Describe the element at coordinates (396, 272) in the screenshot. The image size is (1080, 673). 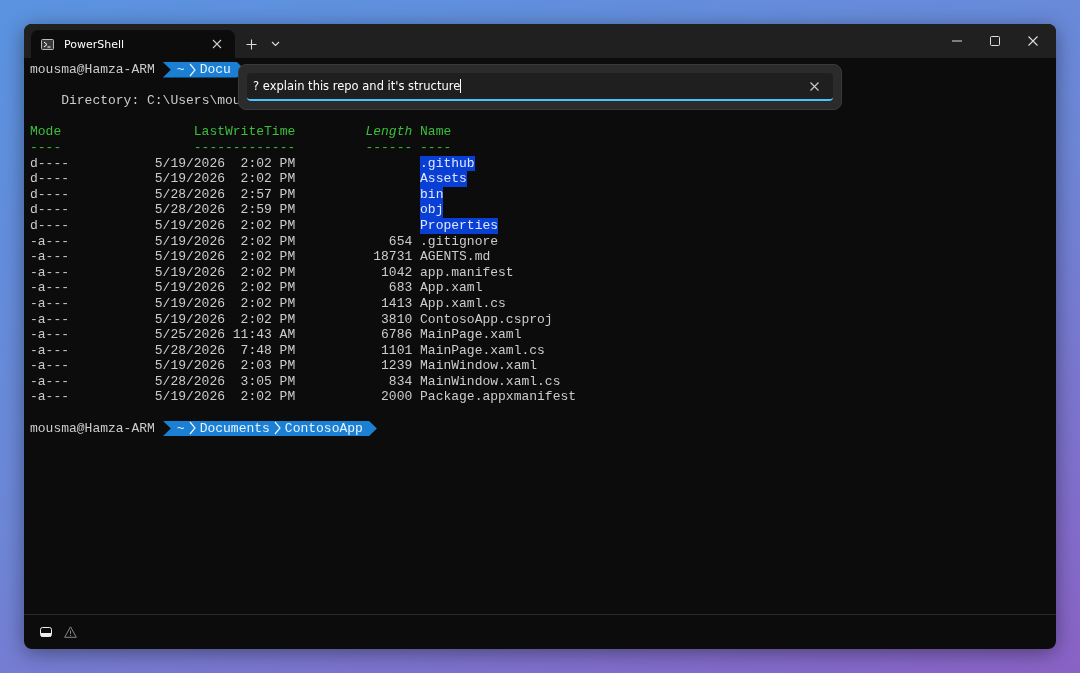
I see `length-cell-text: 1042` at that location.